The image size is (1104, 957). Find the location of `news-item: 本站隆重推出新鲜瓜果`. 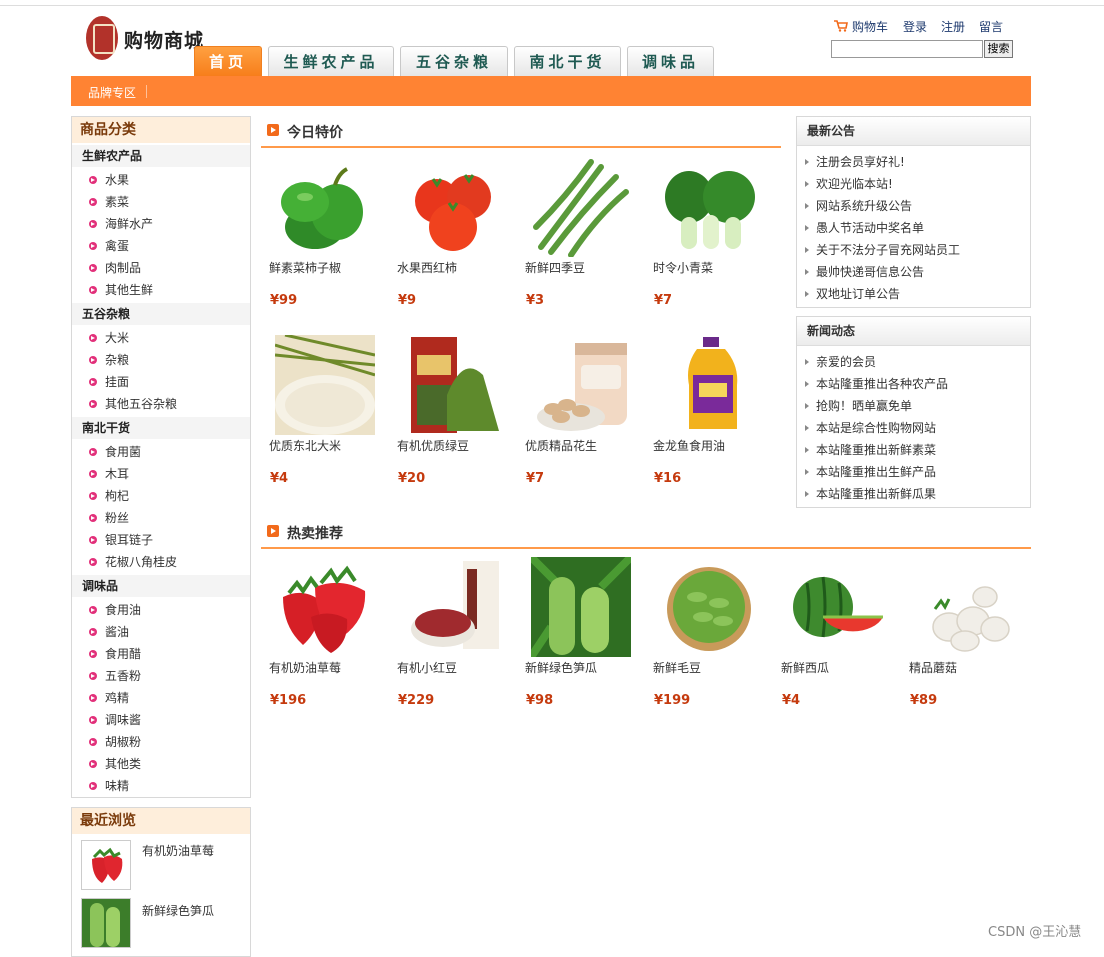

news-item: 本站隆重推出新鲜瓜果 is located at coordinates (870, 494).